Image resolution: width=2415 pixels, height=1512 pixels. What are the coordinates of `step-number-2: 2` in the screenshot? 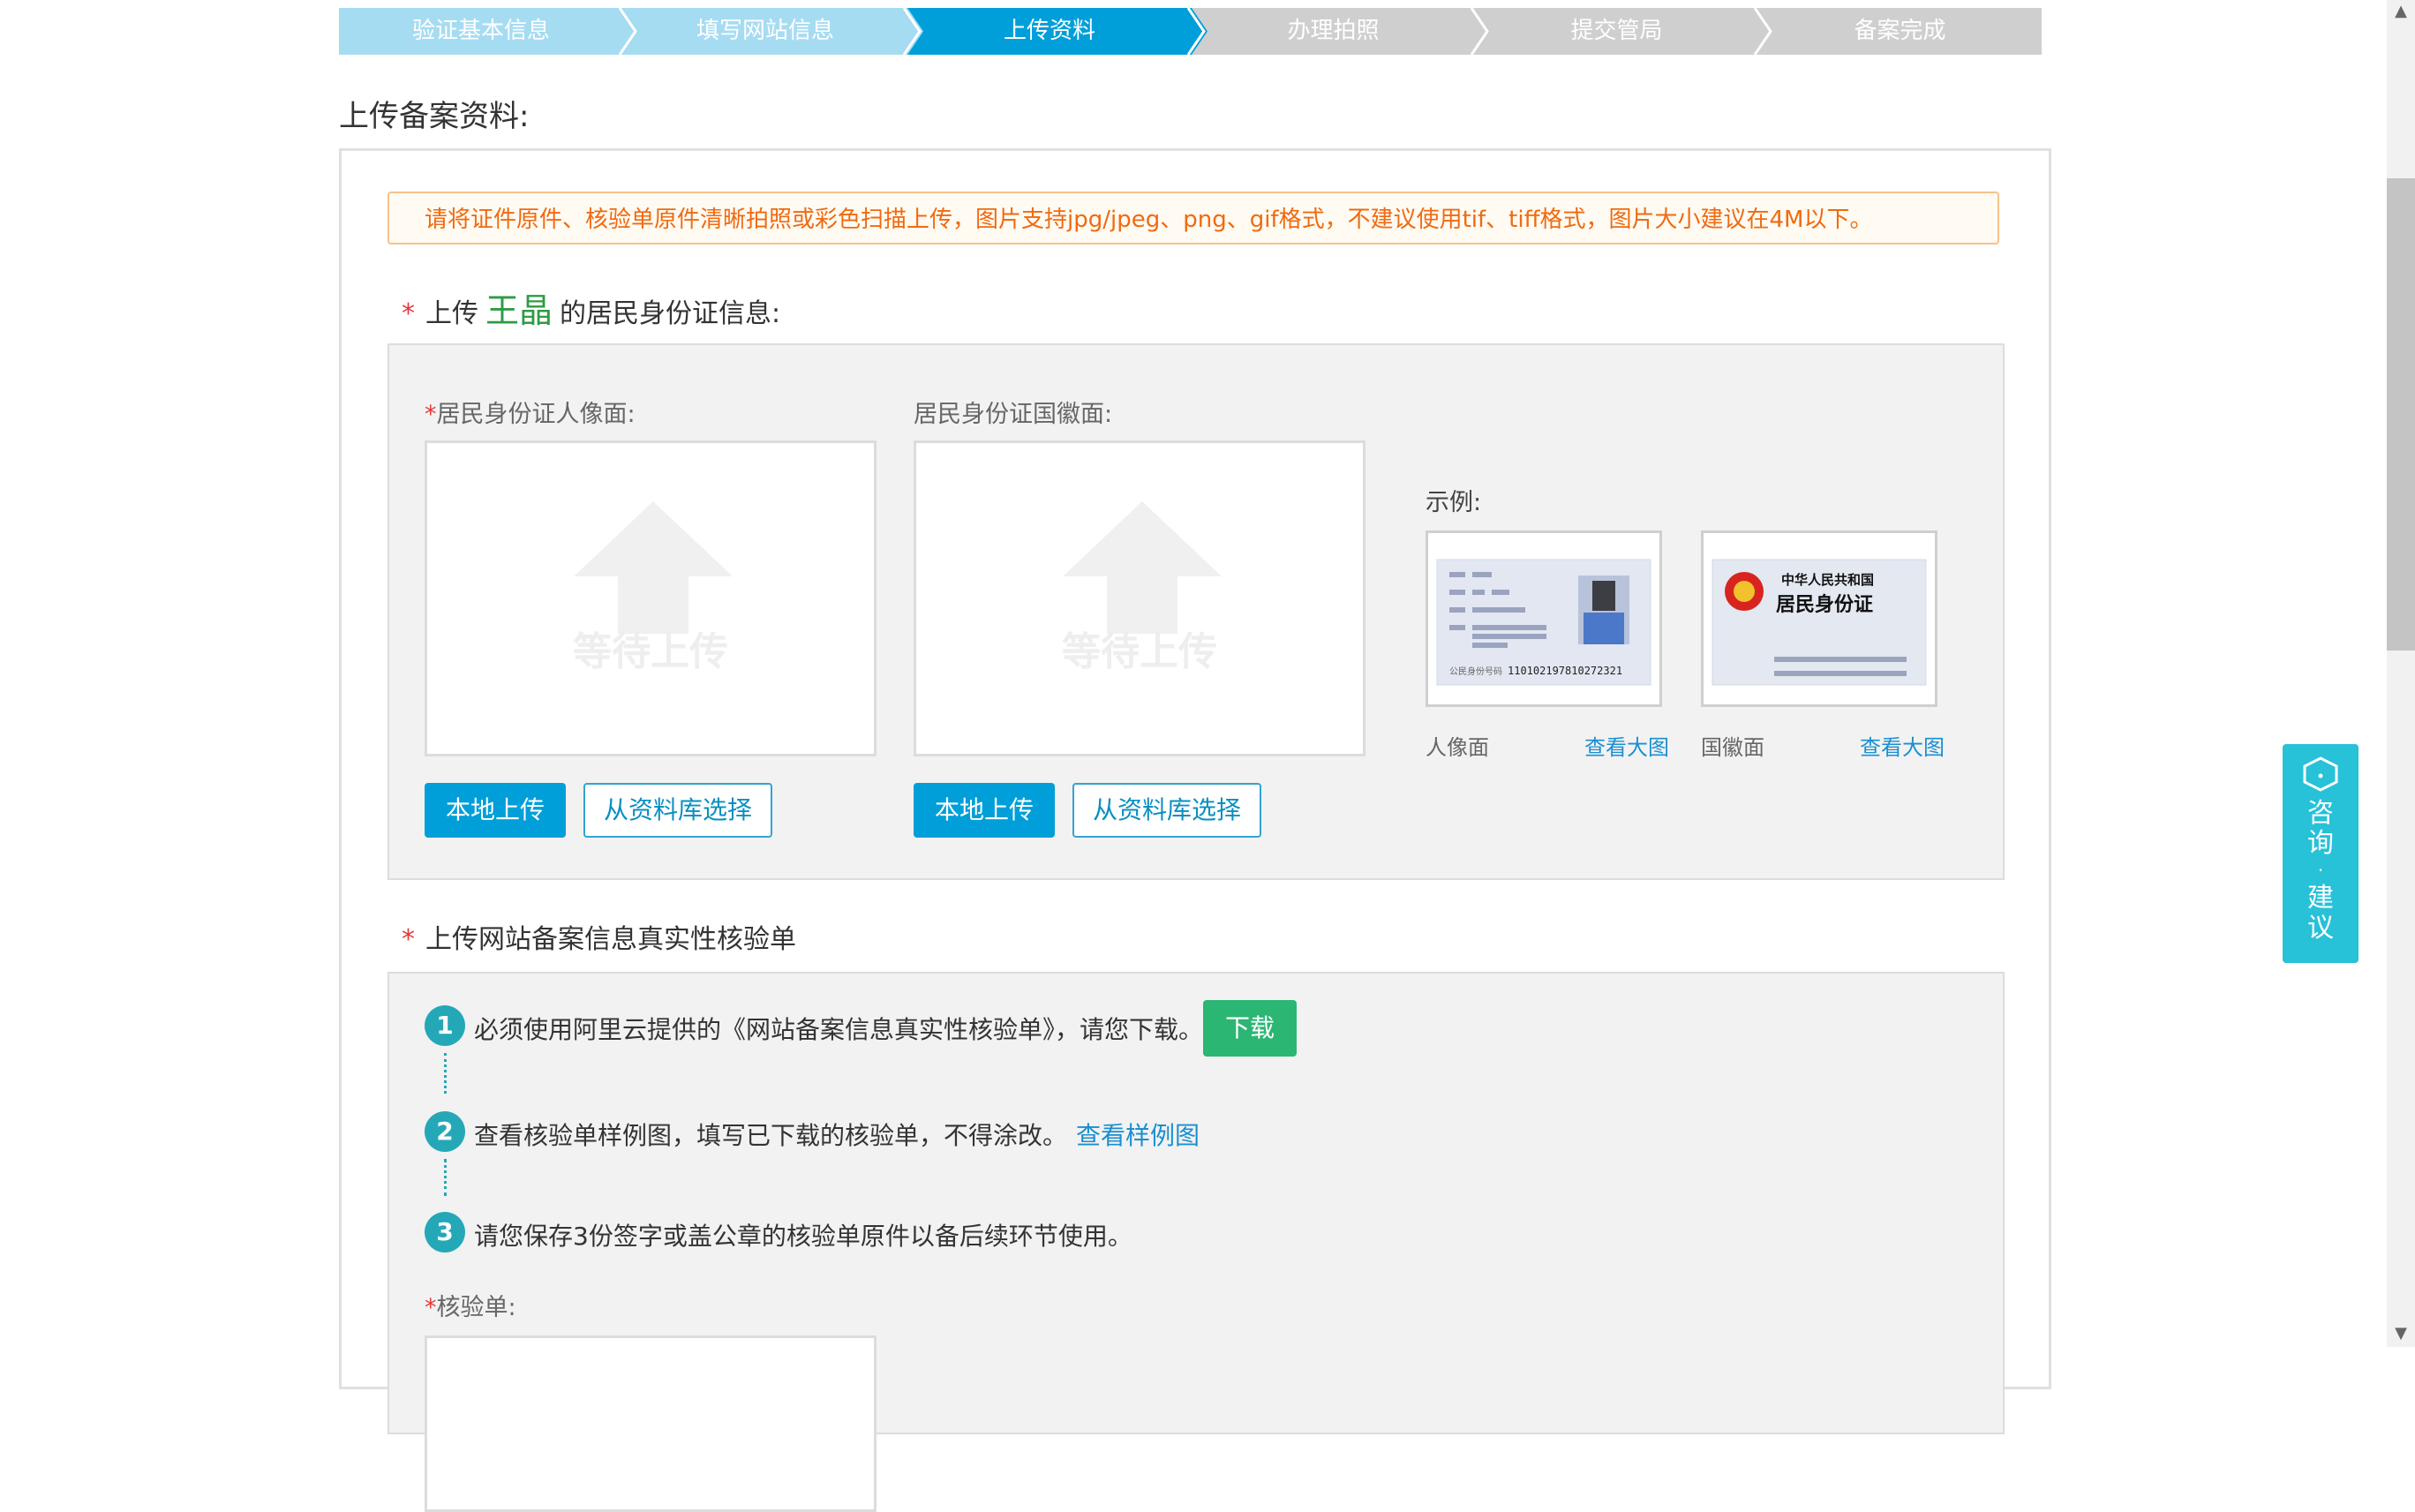 It's located at (445, 1131).